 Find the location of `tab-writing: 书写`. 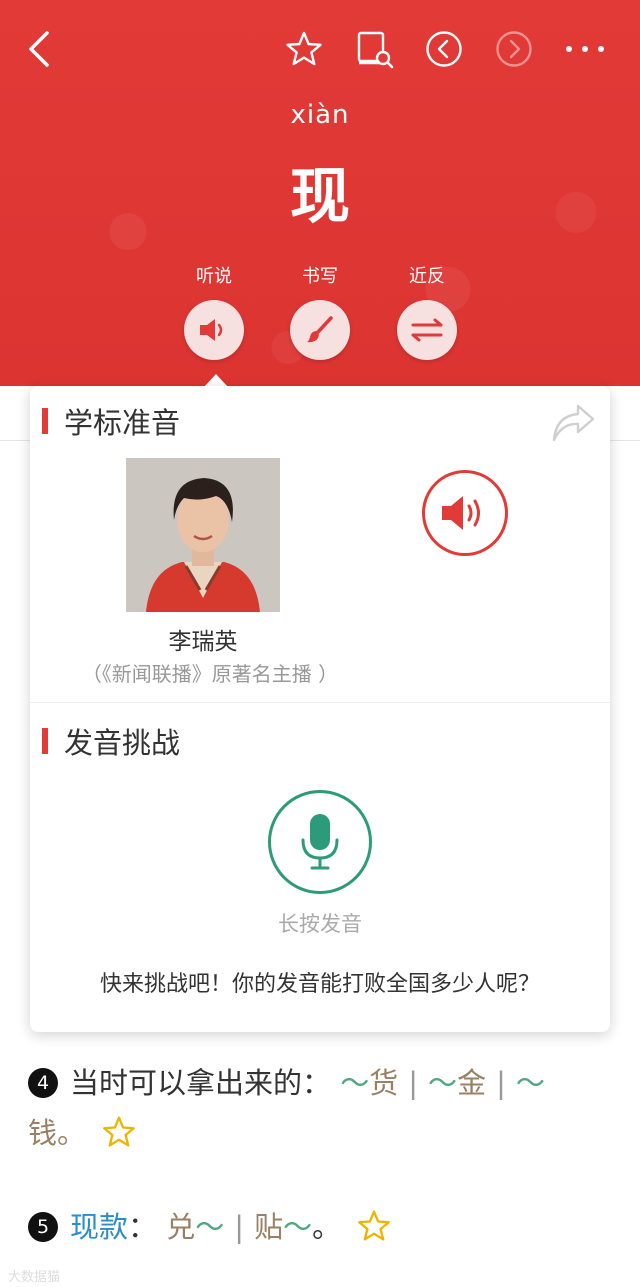

tab-writing: 书写 is located at coordinates (320, 311).